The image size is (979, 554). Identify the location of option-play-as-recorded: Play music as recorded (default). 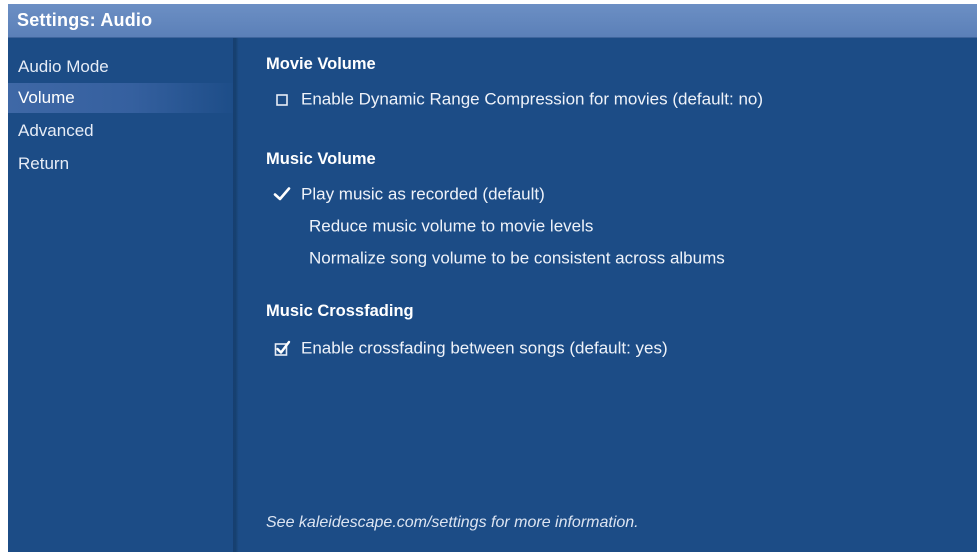
(409, 194).